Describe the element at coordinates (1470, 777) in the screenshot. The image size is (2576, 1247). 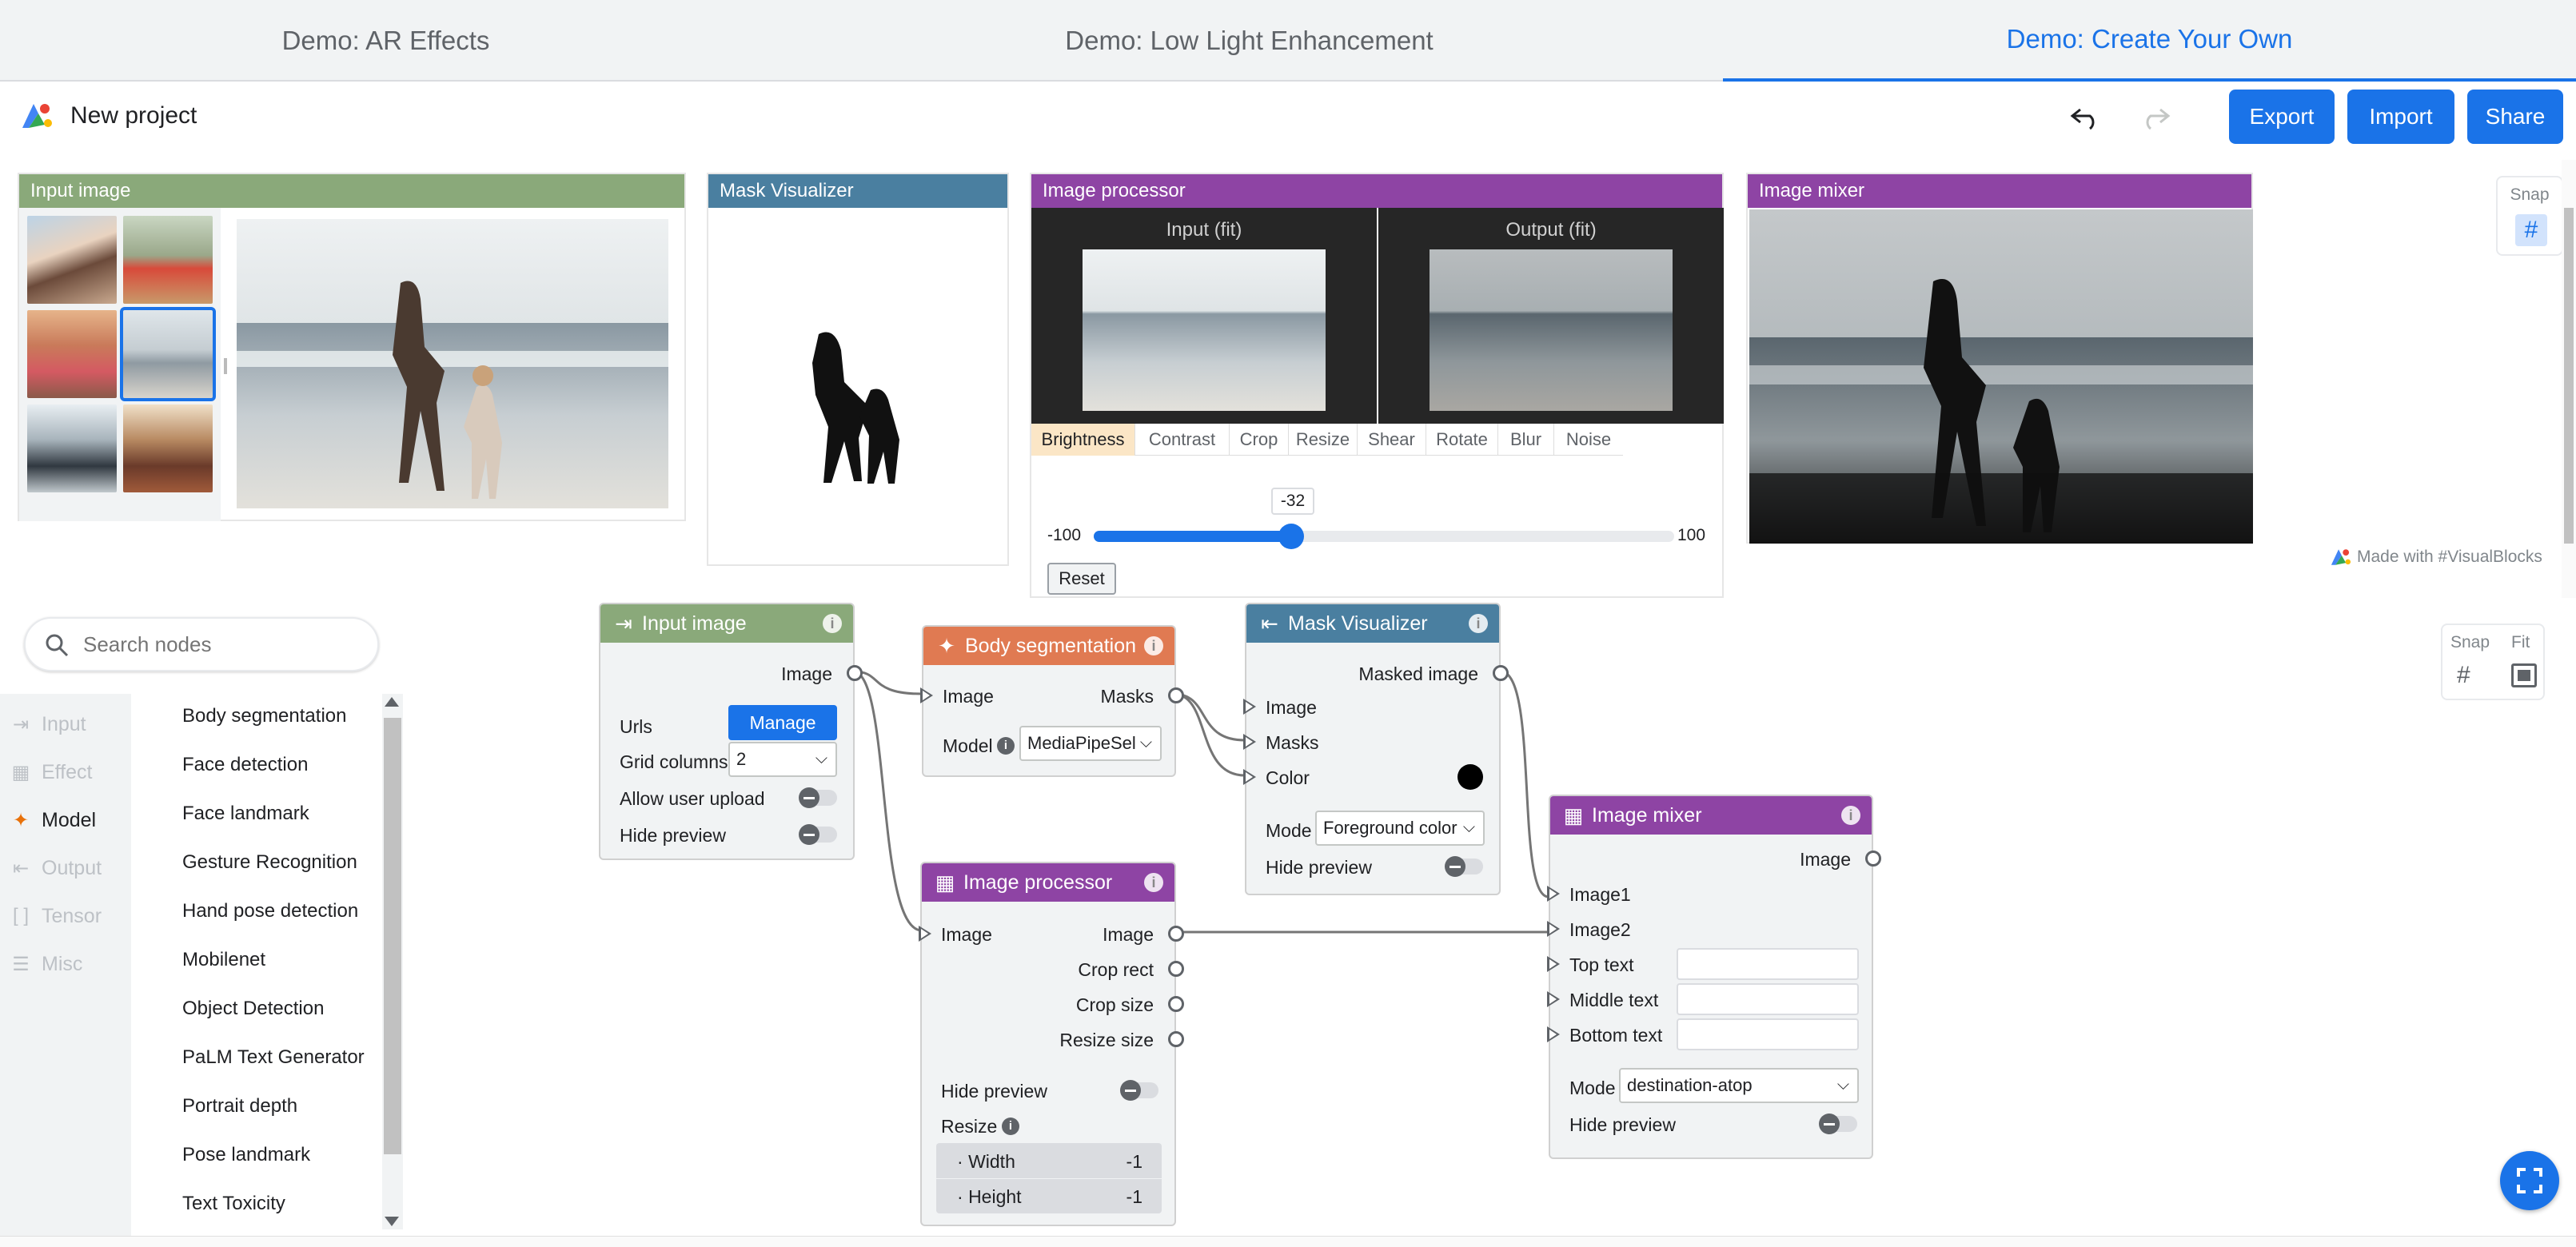
I see `color-swatch` at that location.